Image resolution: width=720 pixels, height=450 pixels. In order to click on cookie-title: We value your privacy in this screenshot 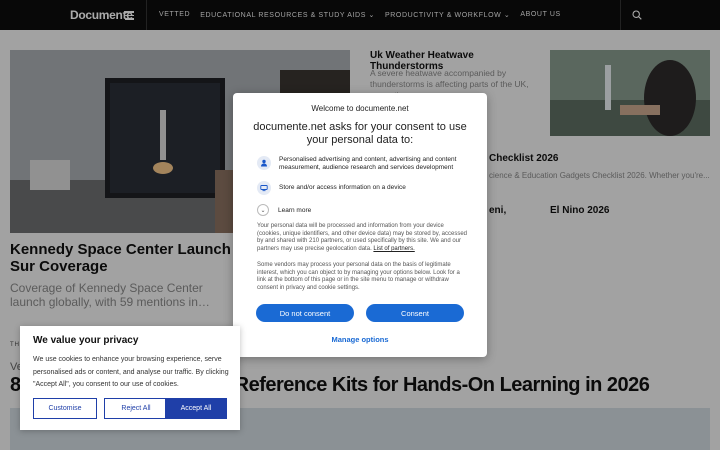, I will do `click(86, 340)`.